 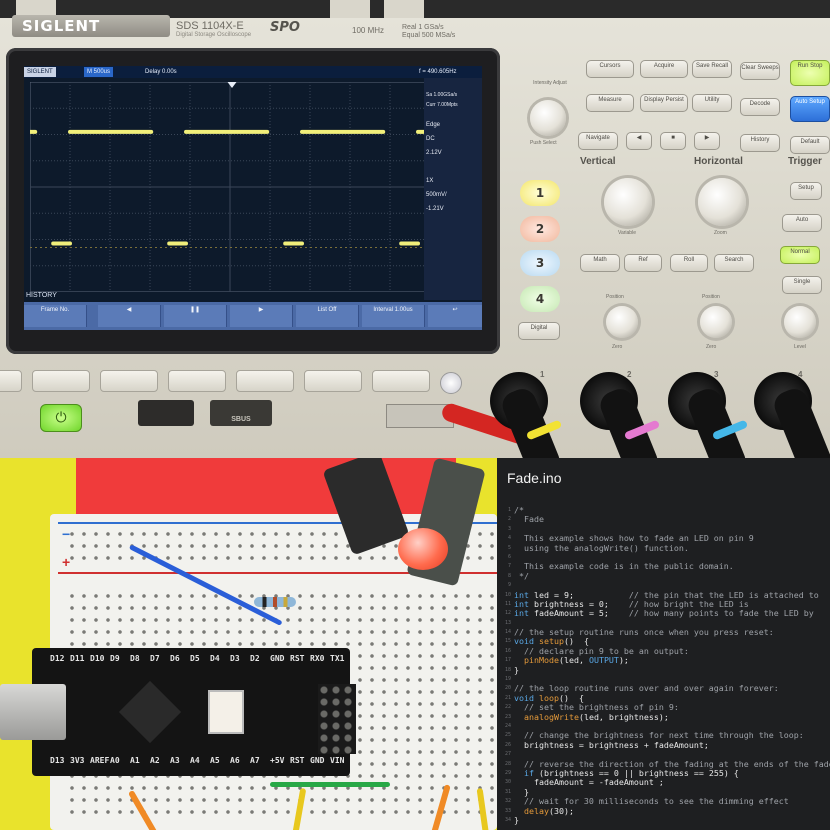 What do you see at coordinates (255, 658) in the screenshot?
I see `arduino-pin-label: D2` at bounding box center [255, 658].